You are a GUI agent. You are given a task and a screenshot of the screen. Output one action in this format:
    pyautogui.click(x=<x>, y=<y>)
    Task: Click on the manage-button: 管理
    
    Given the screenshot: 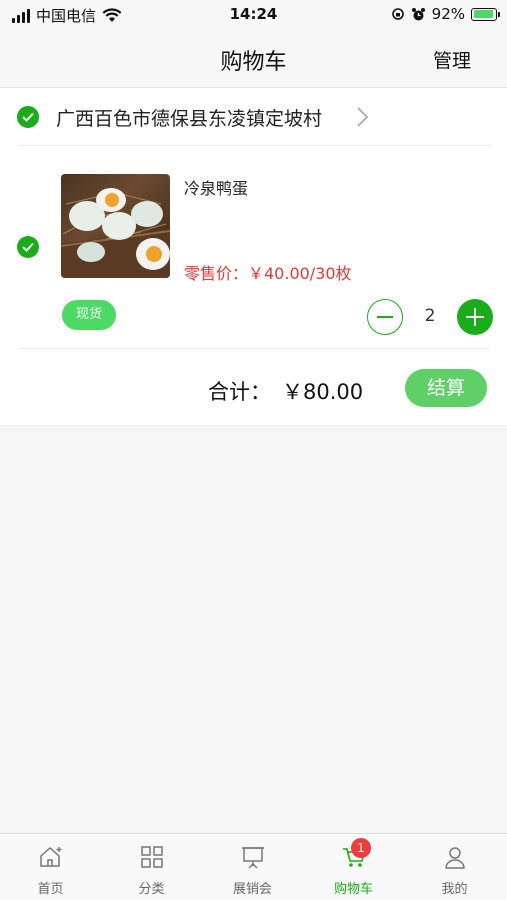 What is the action you would take?
    pyautogui.click(x=452, y=59)
    